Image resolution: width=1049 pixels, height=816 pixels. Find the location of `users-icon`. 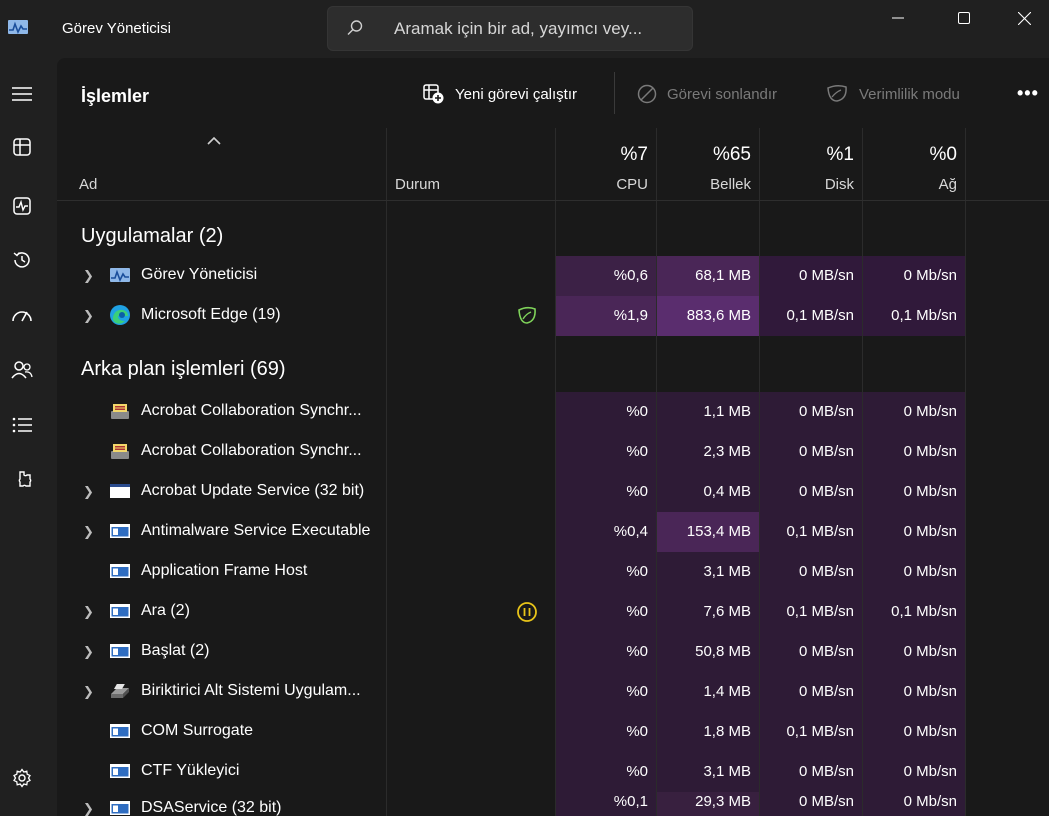

users-icon is located at coordinates (22, 370).